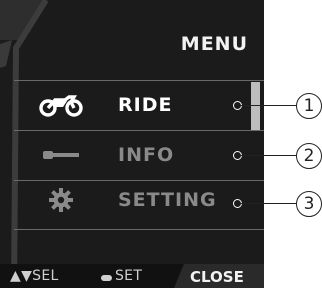 The height and width of the screenshot is (288, 322). What do you see at coordinates (309, 204) in the screenshot?
I see `callout-3: 3` at bounding box center [309, 204].